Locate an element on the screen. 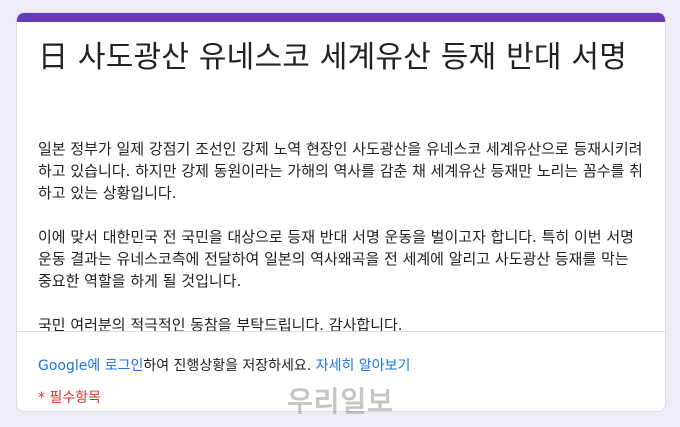 Image resolution: width=680 pixels, height=427 pixels. form-accent-bar is located at coordinates (341, 17).